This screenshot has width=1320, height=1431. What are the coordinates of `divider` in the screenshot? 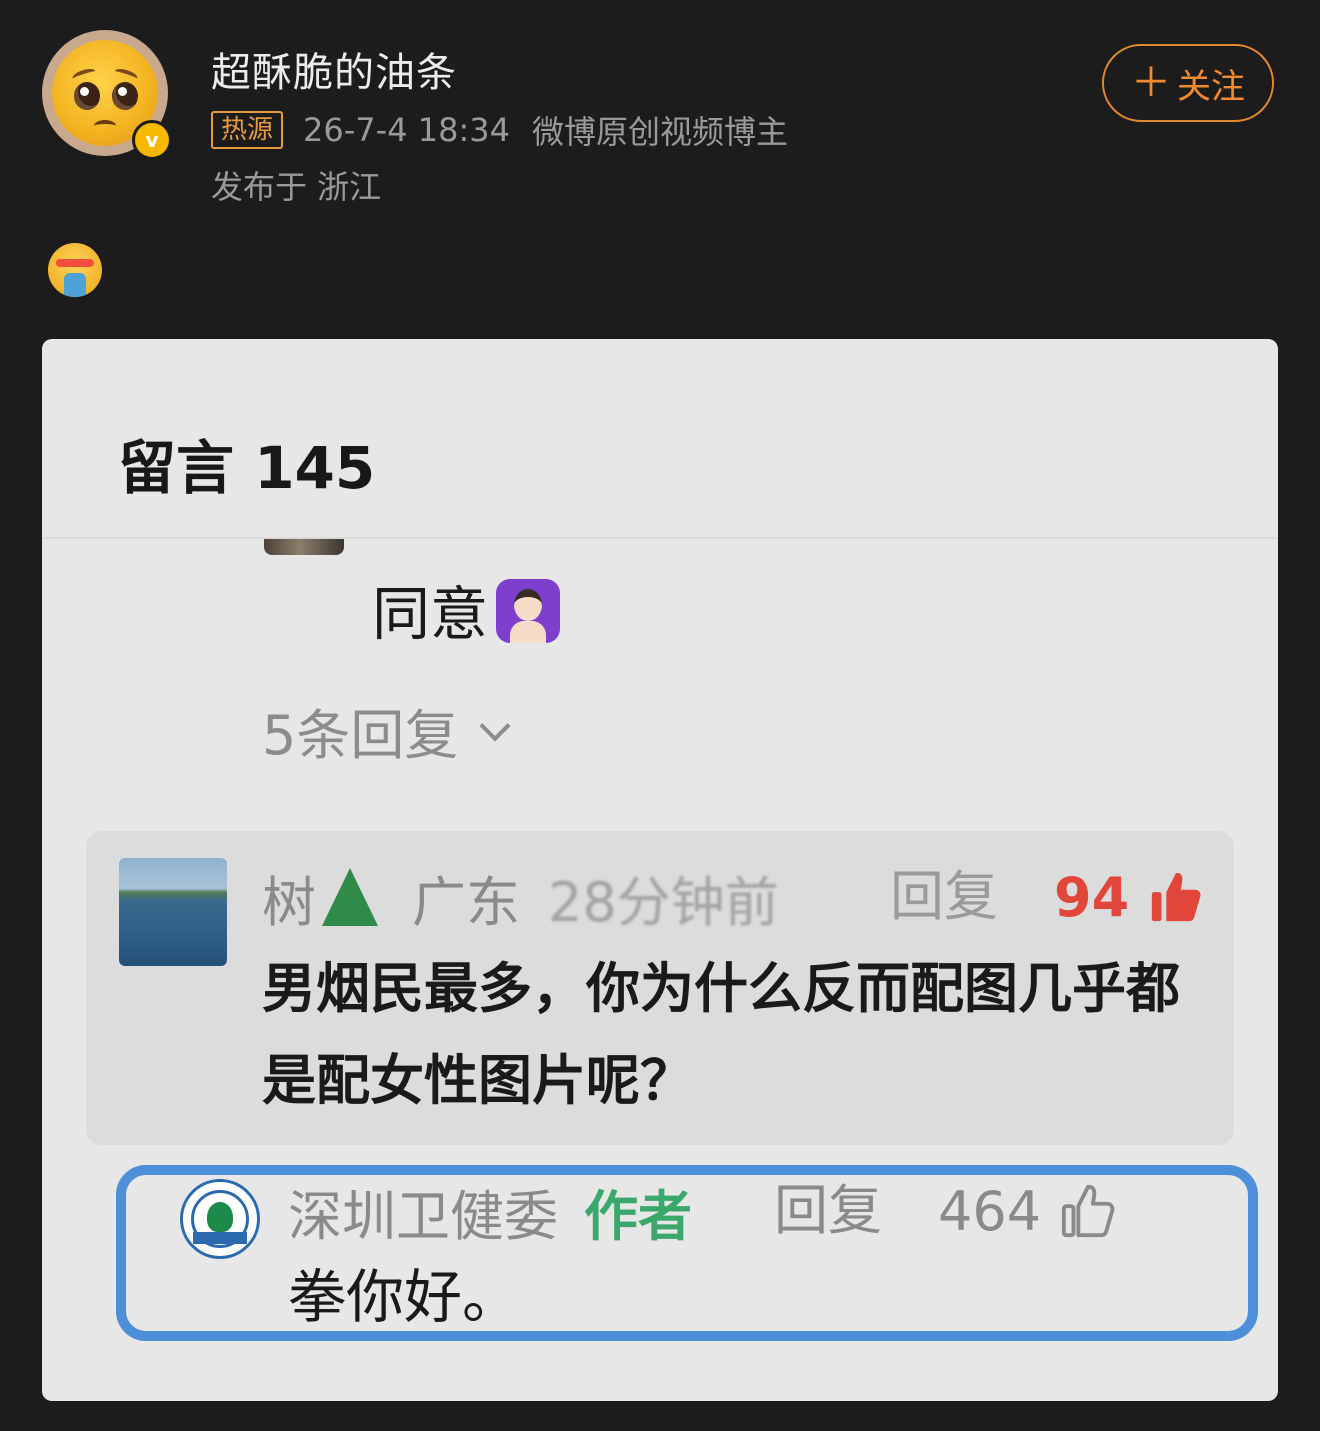 It's located at (660, 538).